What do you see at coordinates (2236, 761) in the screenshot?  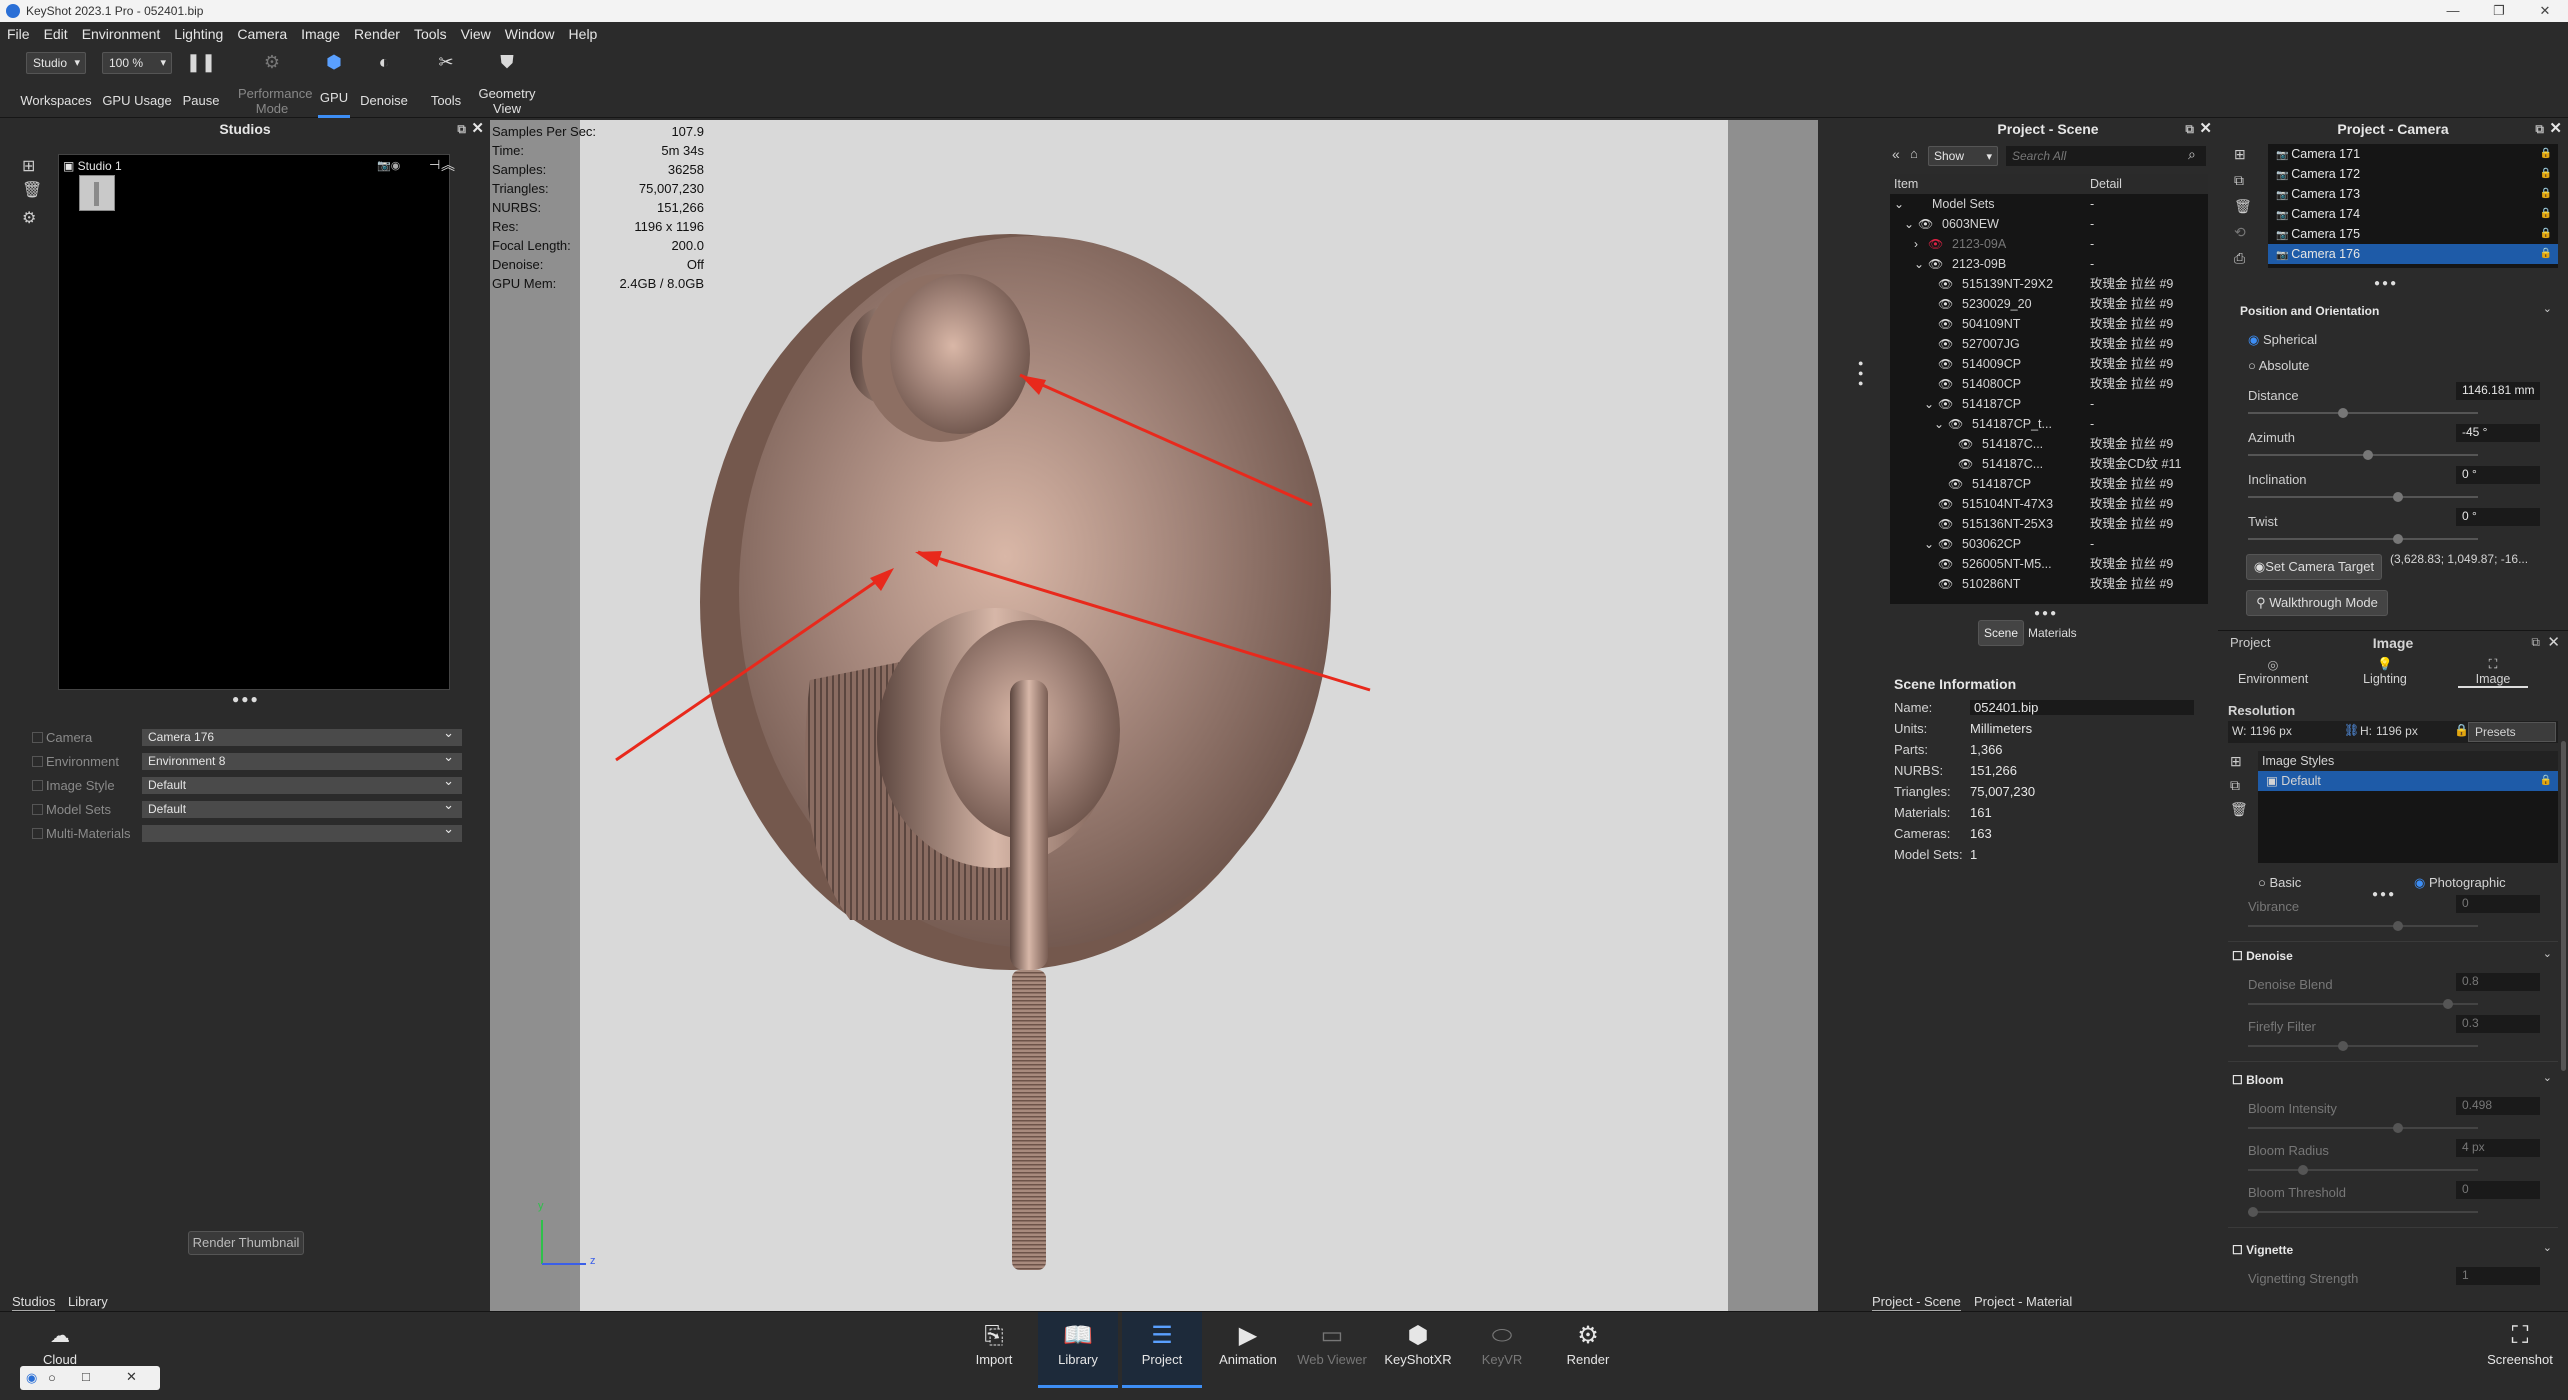 I see `add-style-icon: ⊞` at bounding box center [2236, 761].